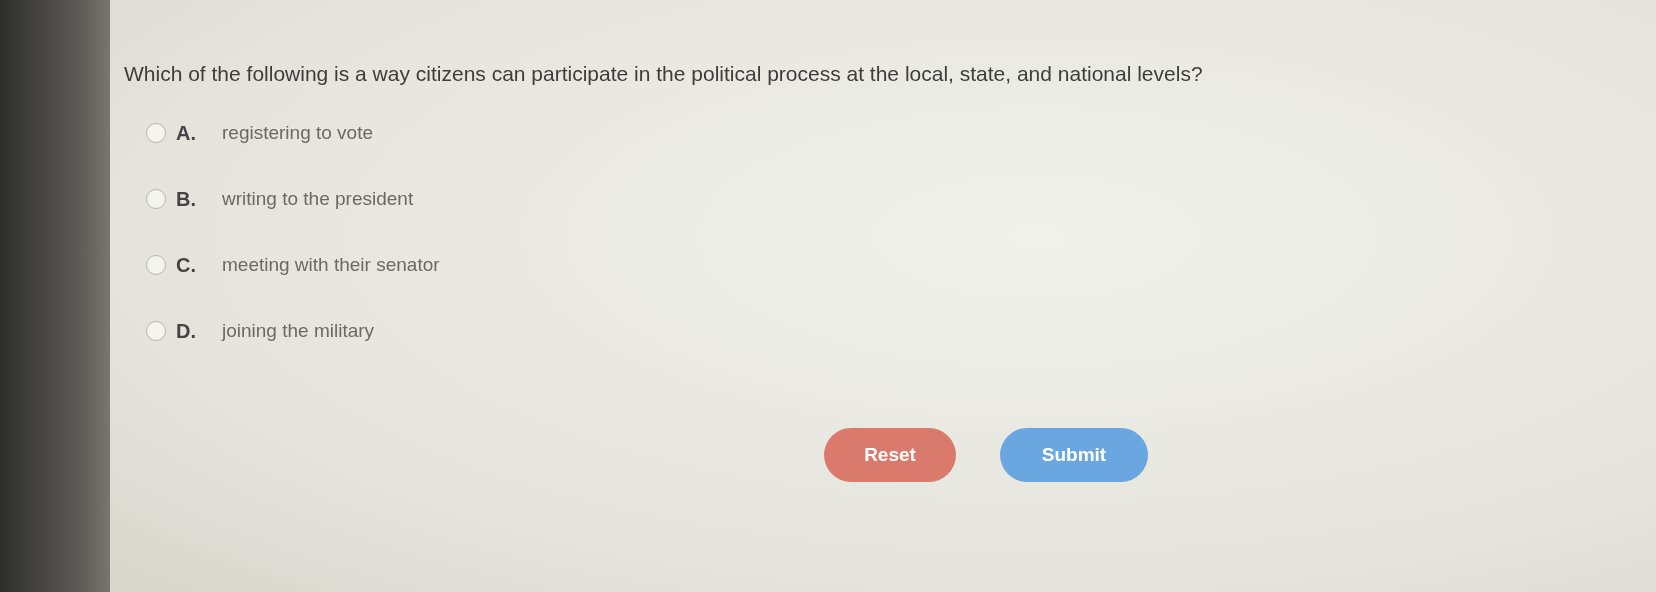 Image resolution: width=1656 pixels, height=592 pixels. I want to click on option-letter: D., so click(186, 331).